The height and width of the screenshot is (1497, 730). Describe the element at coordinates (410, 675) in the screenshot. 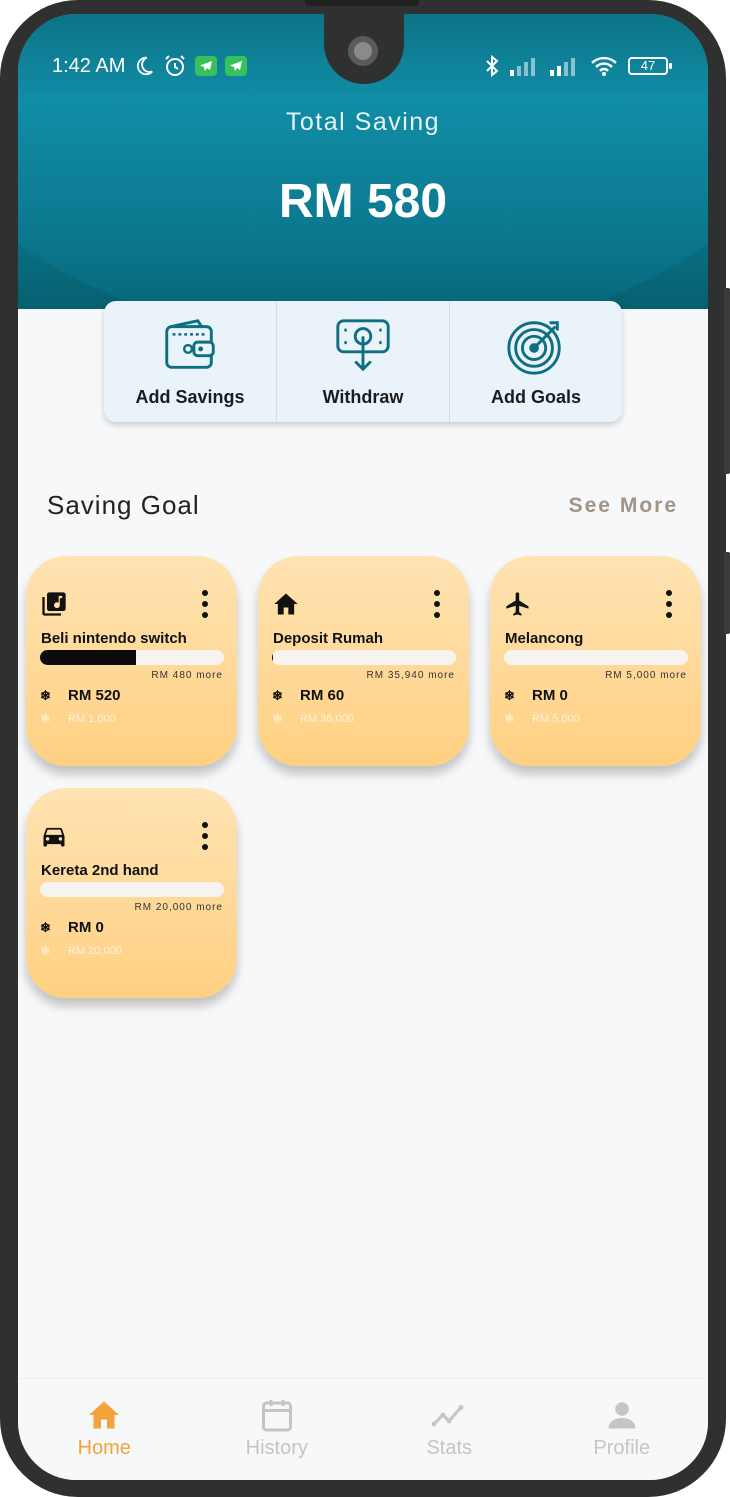

I see `goal-remaining: RM 35,940 more` at that location.